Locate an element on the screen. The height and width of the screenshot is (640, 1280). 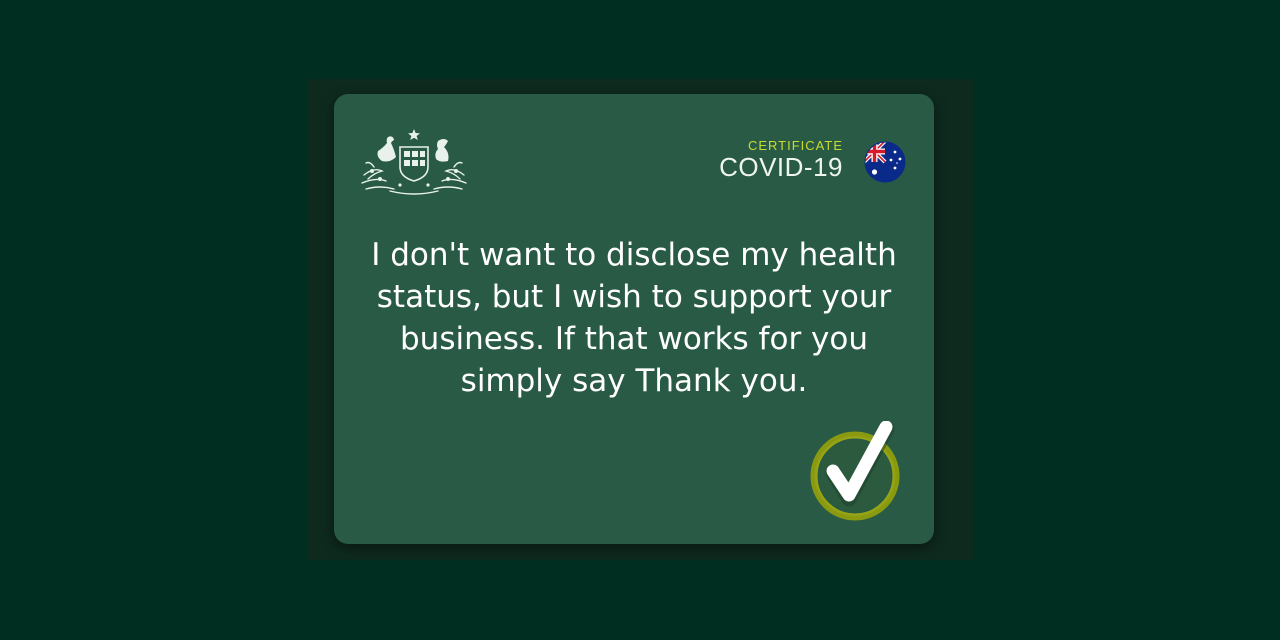
checkmark-icon is located at coordinates (855, 471).